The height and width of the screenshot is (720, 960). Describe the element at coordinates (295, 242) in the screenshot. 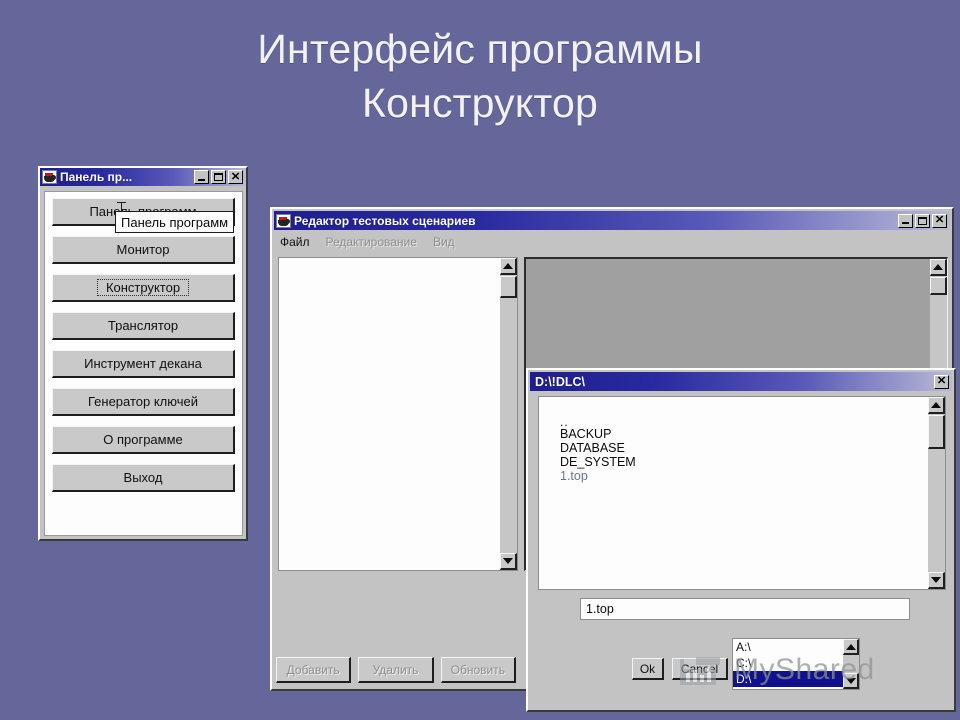

I see `menu-file: Файл` at that location.